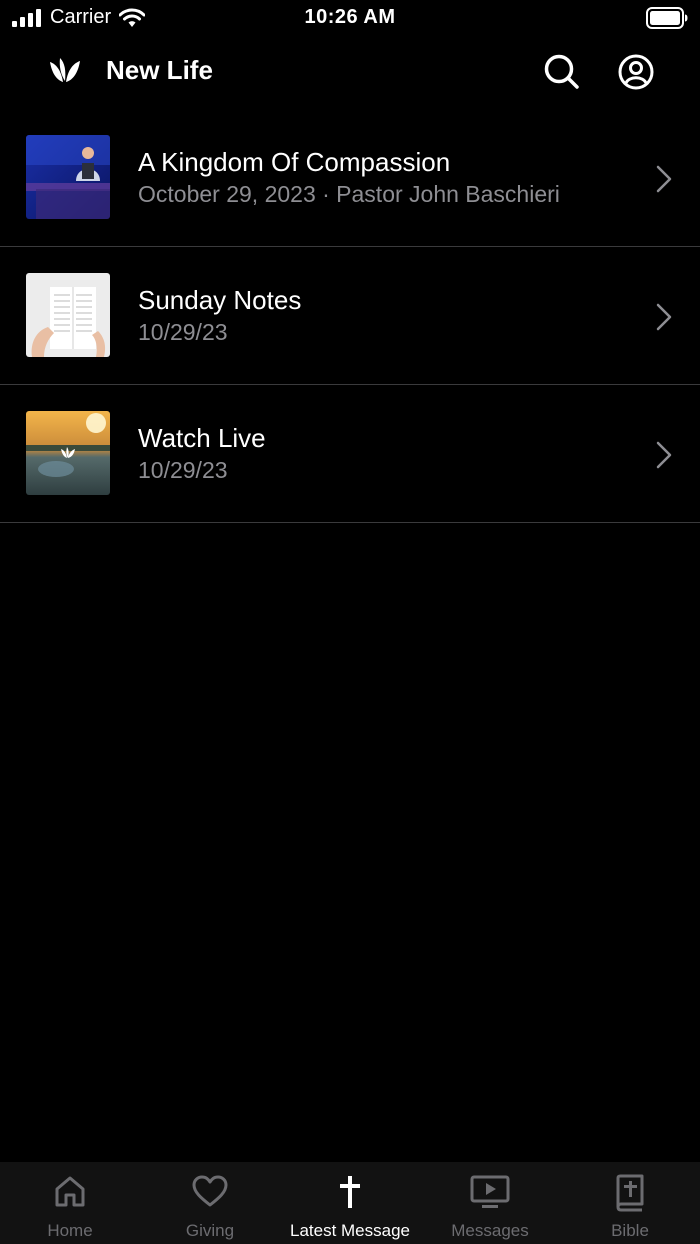 This screenshot has height=1244, width=700. What do you see at coordinates (294, 162) in the screenshot?
I see `item-title: A Kingdom Of Compassion` at bounding box center [294, 162].